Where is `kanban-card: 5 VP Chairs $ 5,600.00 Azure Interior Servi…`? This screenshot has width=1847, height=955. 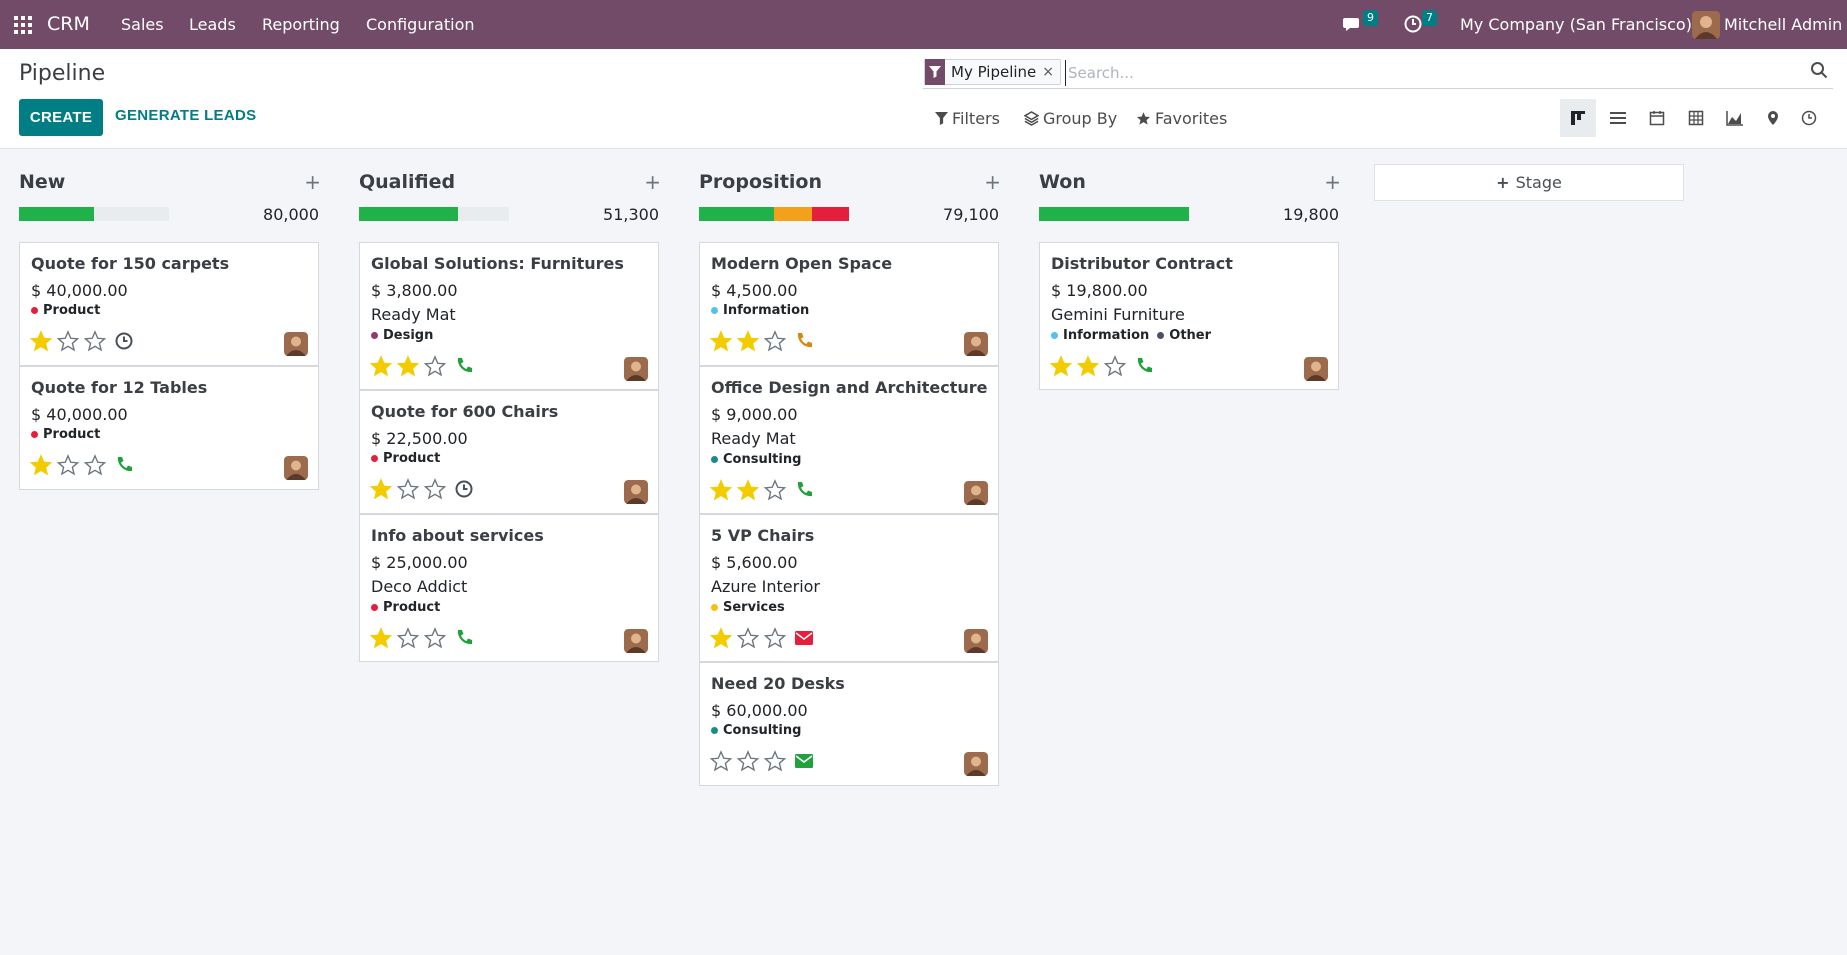
kanban-card: 5 VP Chairs $ 5,600.00 Azure Interior Servi… is located at coordinates (849, 588).